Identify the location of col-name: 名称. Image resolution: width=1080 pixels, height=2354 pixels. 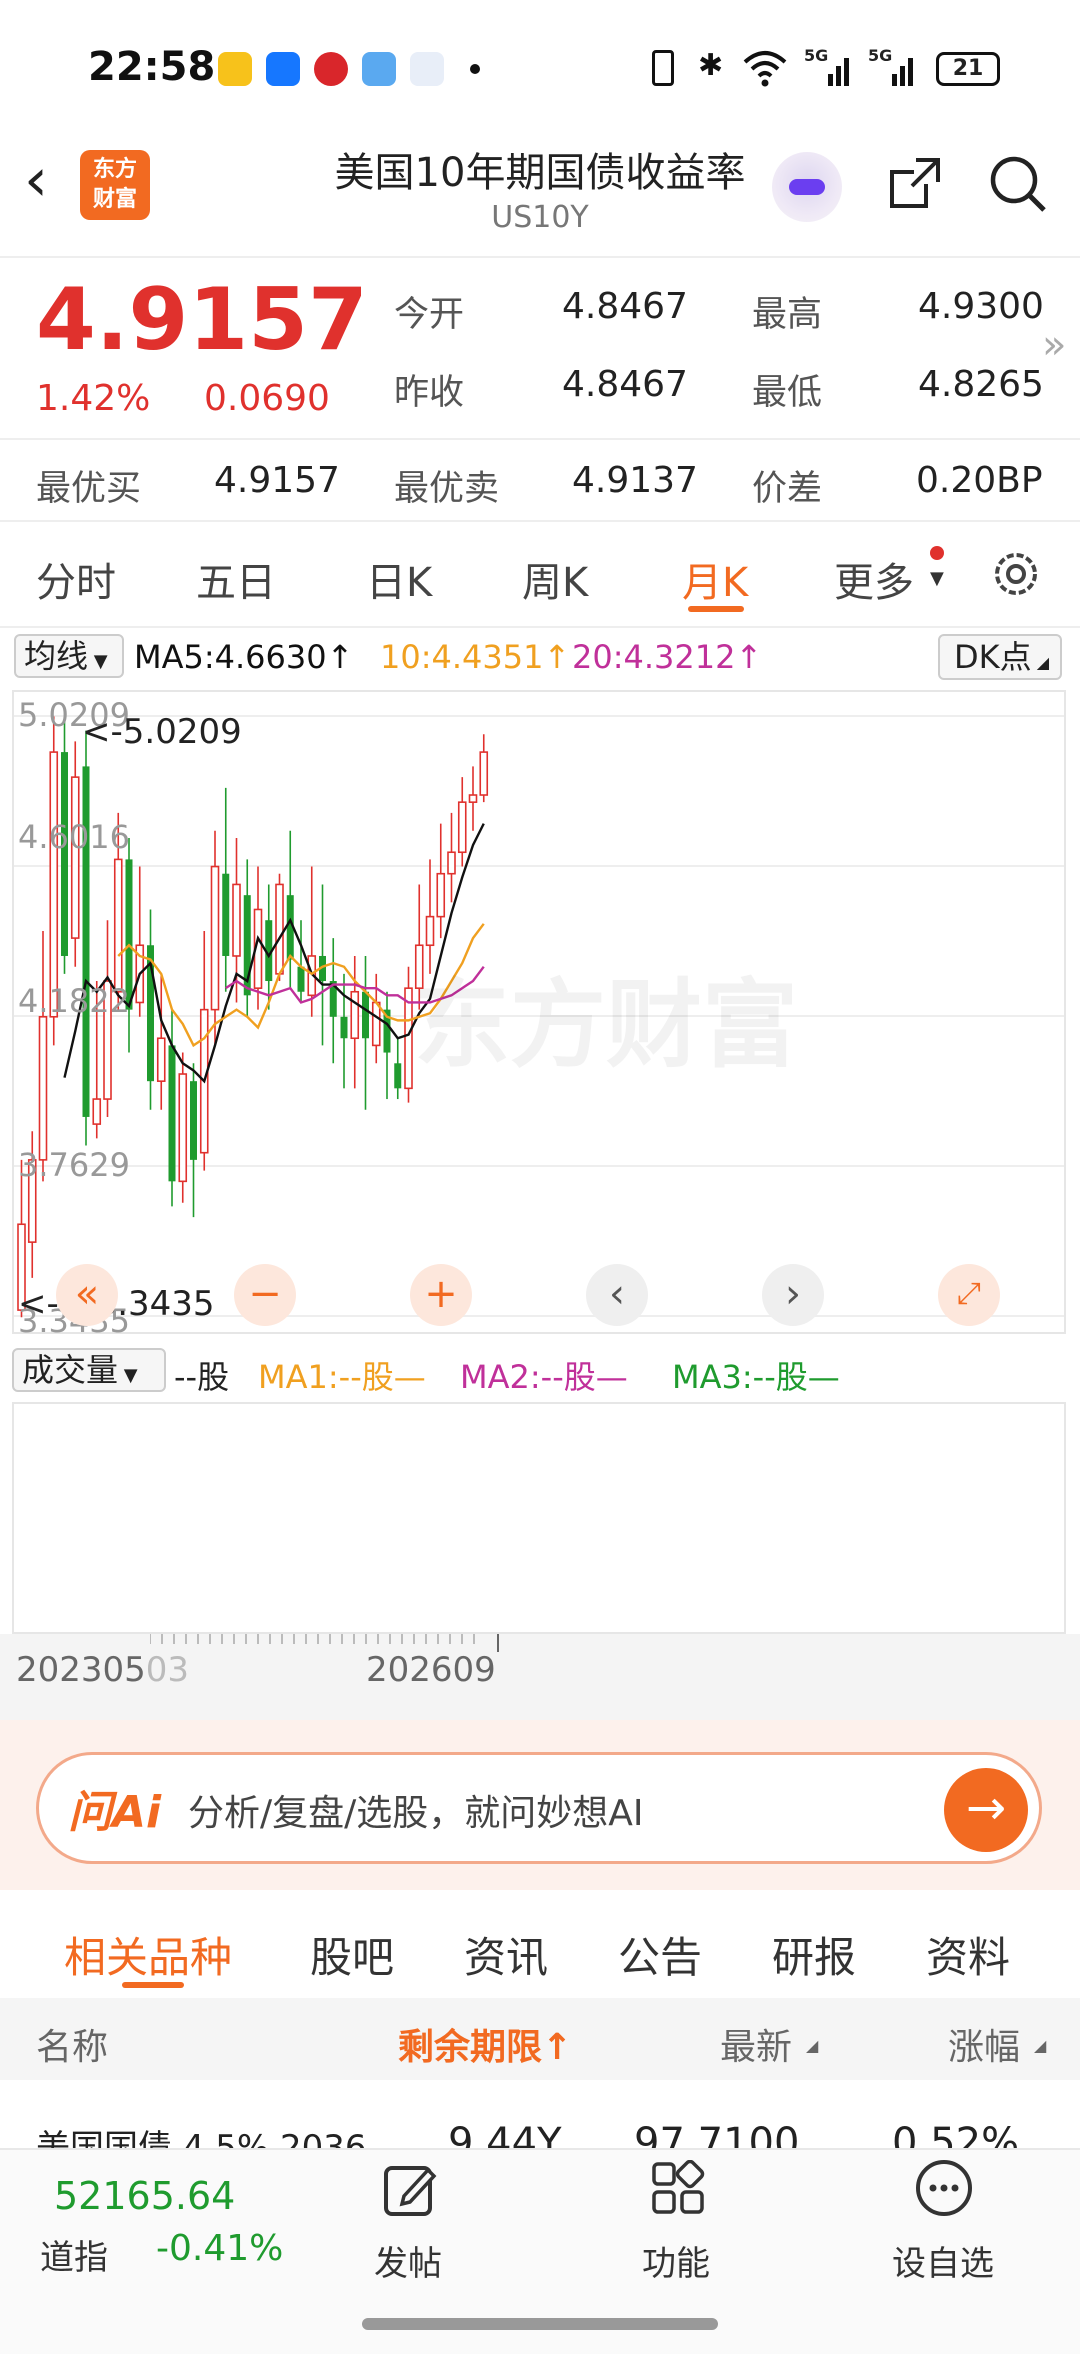
(72, 2047).